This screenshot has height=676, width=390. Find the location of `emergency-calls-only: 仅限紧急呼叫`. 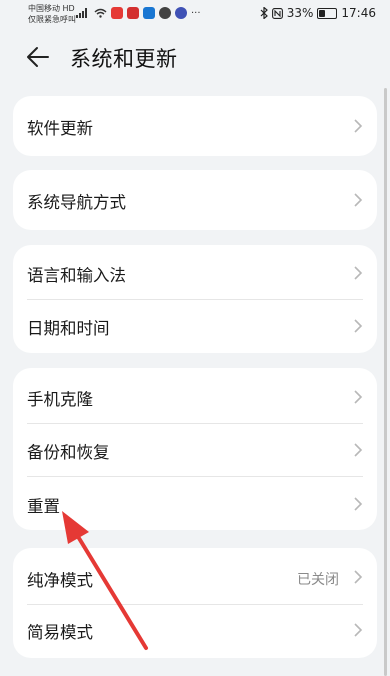

emergency-calls-only: 仅限紧急呼叫 is located at coordinates (52, 19).